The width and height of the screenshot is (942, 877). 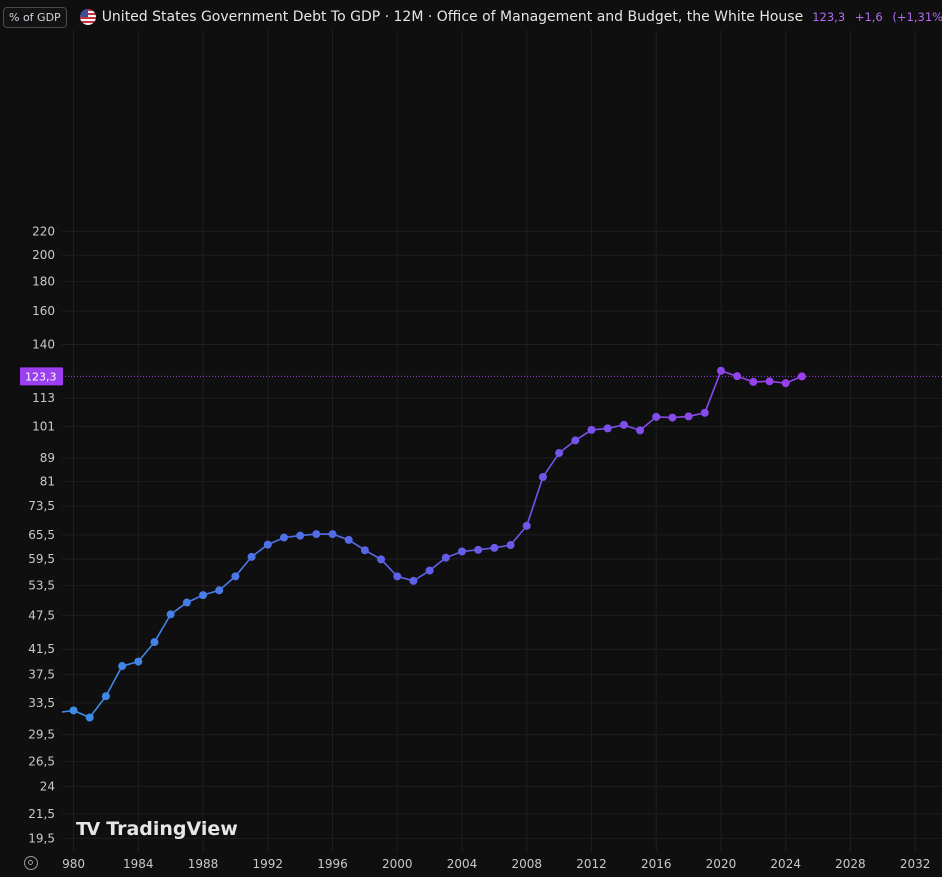 What do you see at coordinates (47, 786) in the screenshot?
I see `y-tick-label: 24` at bounding box center [47, 786].